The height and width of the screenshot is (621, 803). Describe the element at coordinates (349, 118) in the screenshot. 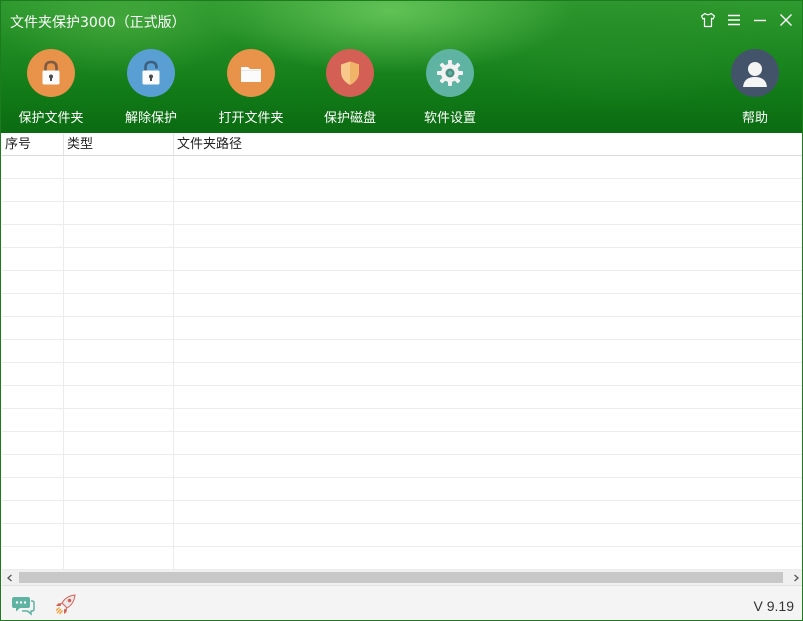

I see `protect-disk-label: 保护磁盘` at that location.